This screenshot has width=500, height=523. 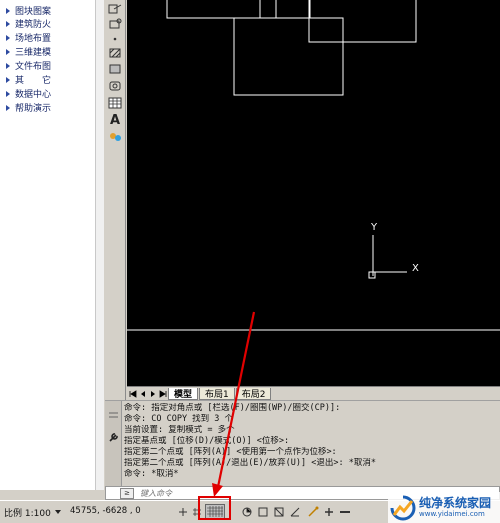 What do you see at coordinates (115, 69) in the screenshot?
I see `gradient-icon` at bounding box center [115, 69].